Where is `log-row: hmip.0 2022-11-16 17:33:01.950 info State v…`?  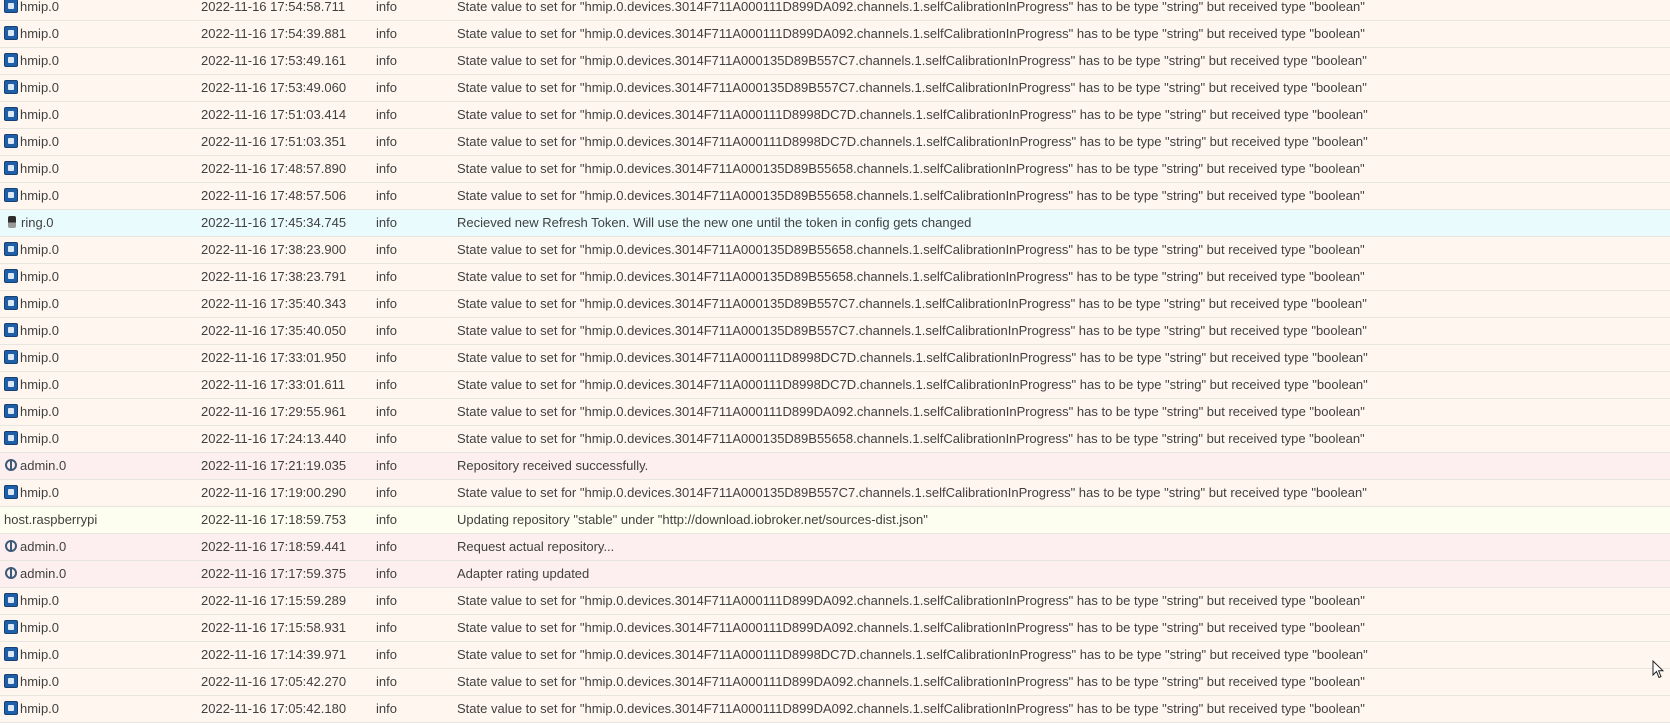
log-row: hmip.0 2022-11-16 17:33:01.950 info State v… is located at coordinates (835, 358).